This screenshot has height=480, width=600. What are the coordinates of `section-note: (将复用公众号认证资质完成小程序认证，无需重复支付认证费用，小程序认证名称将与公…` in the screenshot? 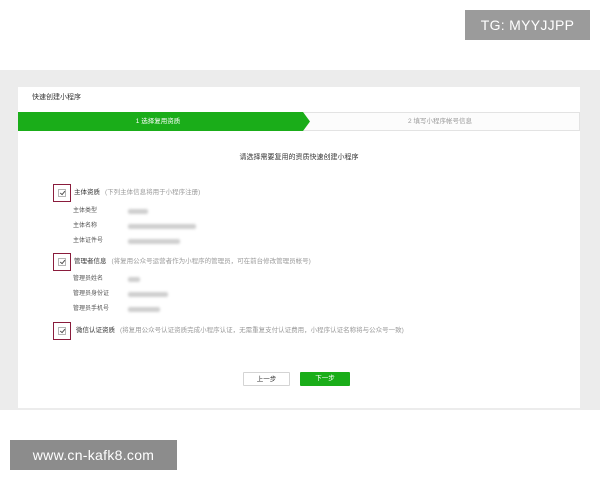 It's located at (262, 330).